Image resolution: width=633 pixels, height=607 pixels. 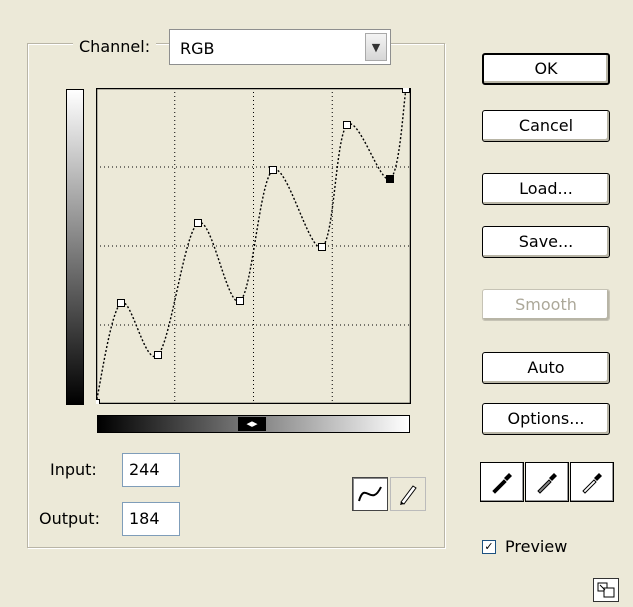 I want to click on preview-label: Preview, so click(x=536, y=547).